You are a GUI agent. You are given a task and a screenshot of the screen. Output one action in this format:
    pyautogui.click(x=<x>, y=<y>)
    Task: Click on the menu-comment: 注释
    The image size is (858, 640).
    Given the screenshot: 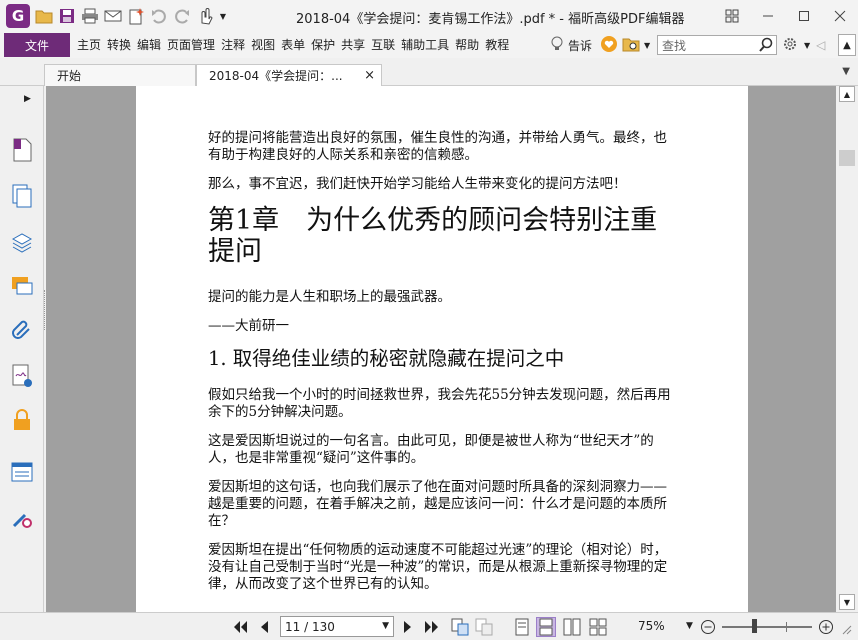 What is the action you would take?
    pyautogui.click(x=233, y=45)
    